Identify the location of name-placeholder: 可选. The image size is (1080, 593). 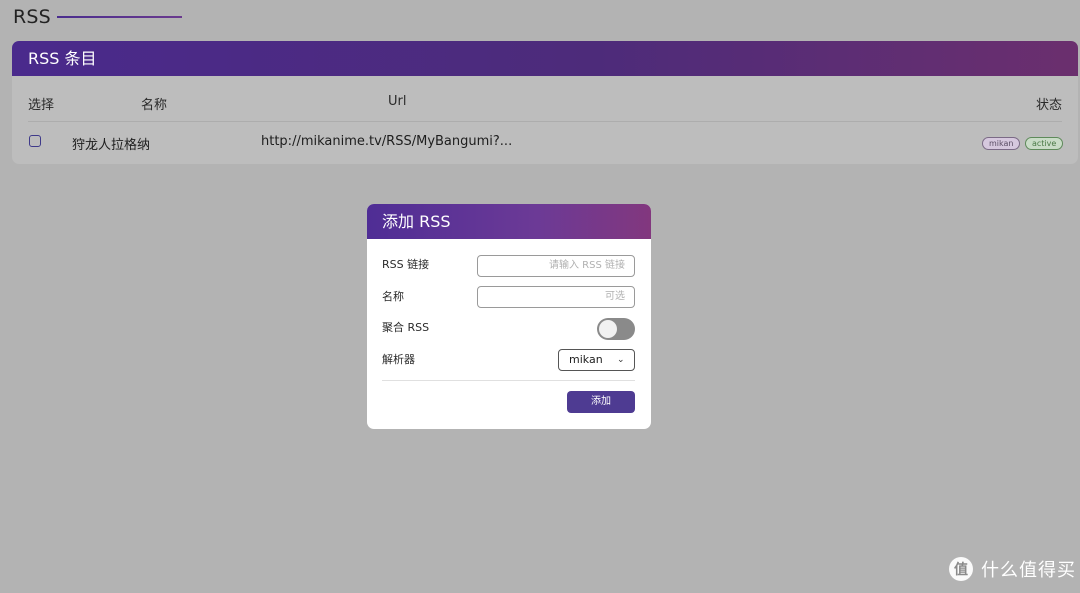
(615, 296).